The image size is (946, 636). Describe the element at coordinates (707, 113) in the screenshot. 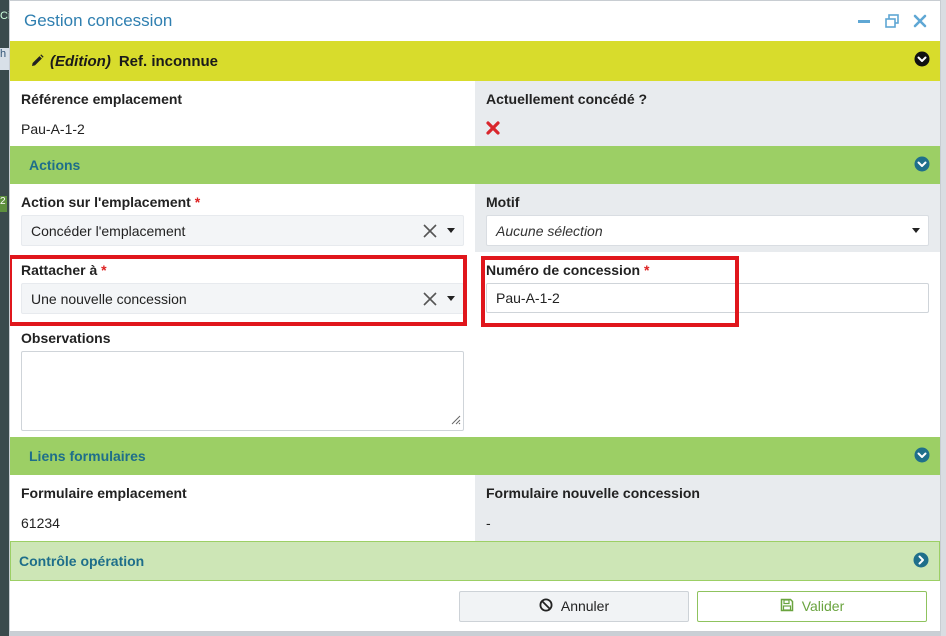

I see `actuellement-concede-field: Actuellement concédé ?` at that location.